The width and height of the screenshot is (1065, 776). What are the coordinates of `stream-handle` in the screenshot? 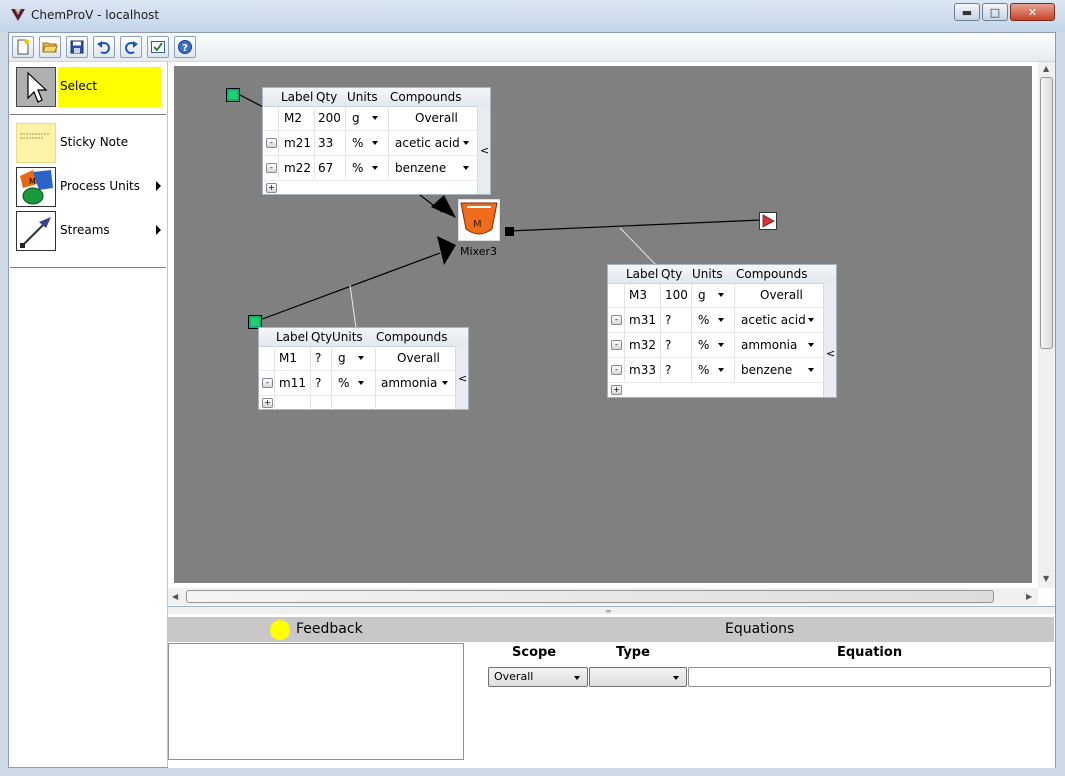 It's located at (509, 231).